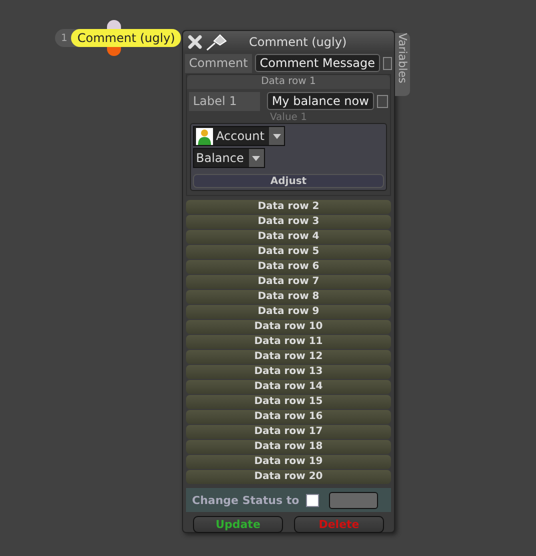  Describe the element at coordinates (288, 402) in the screenshot. I see `data-row-header: Data row 15` at that location.